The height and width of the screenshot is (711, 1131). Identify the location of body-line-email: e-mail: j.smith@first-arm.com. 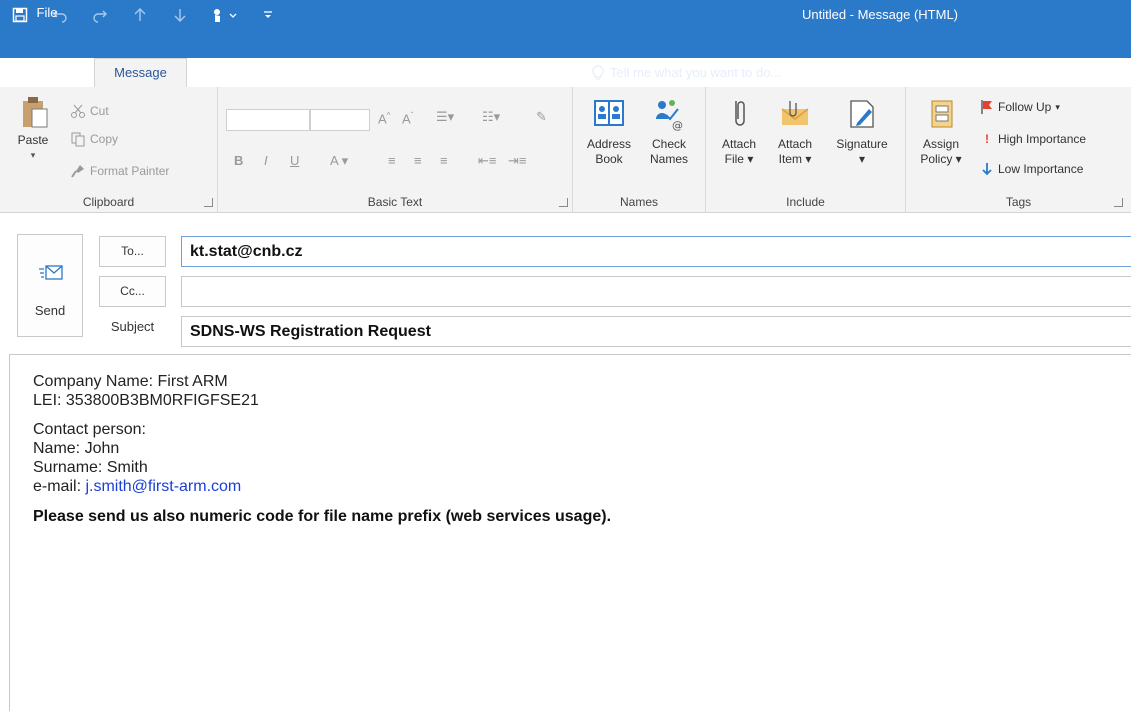
(137, 486).